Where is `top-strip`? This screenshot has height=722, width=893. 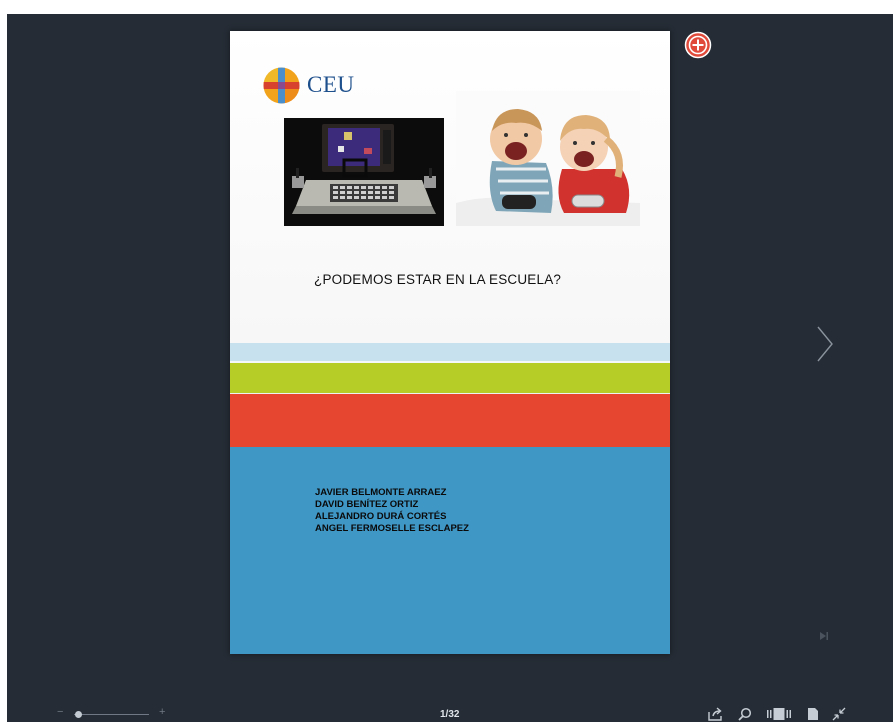
top-strip is located at coordinates (446, 7).